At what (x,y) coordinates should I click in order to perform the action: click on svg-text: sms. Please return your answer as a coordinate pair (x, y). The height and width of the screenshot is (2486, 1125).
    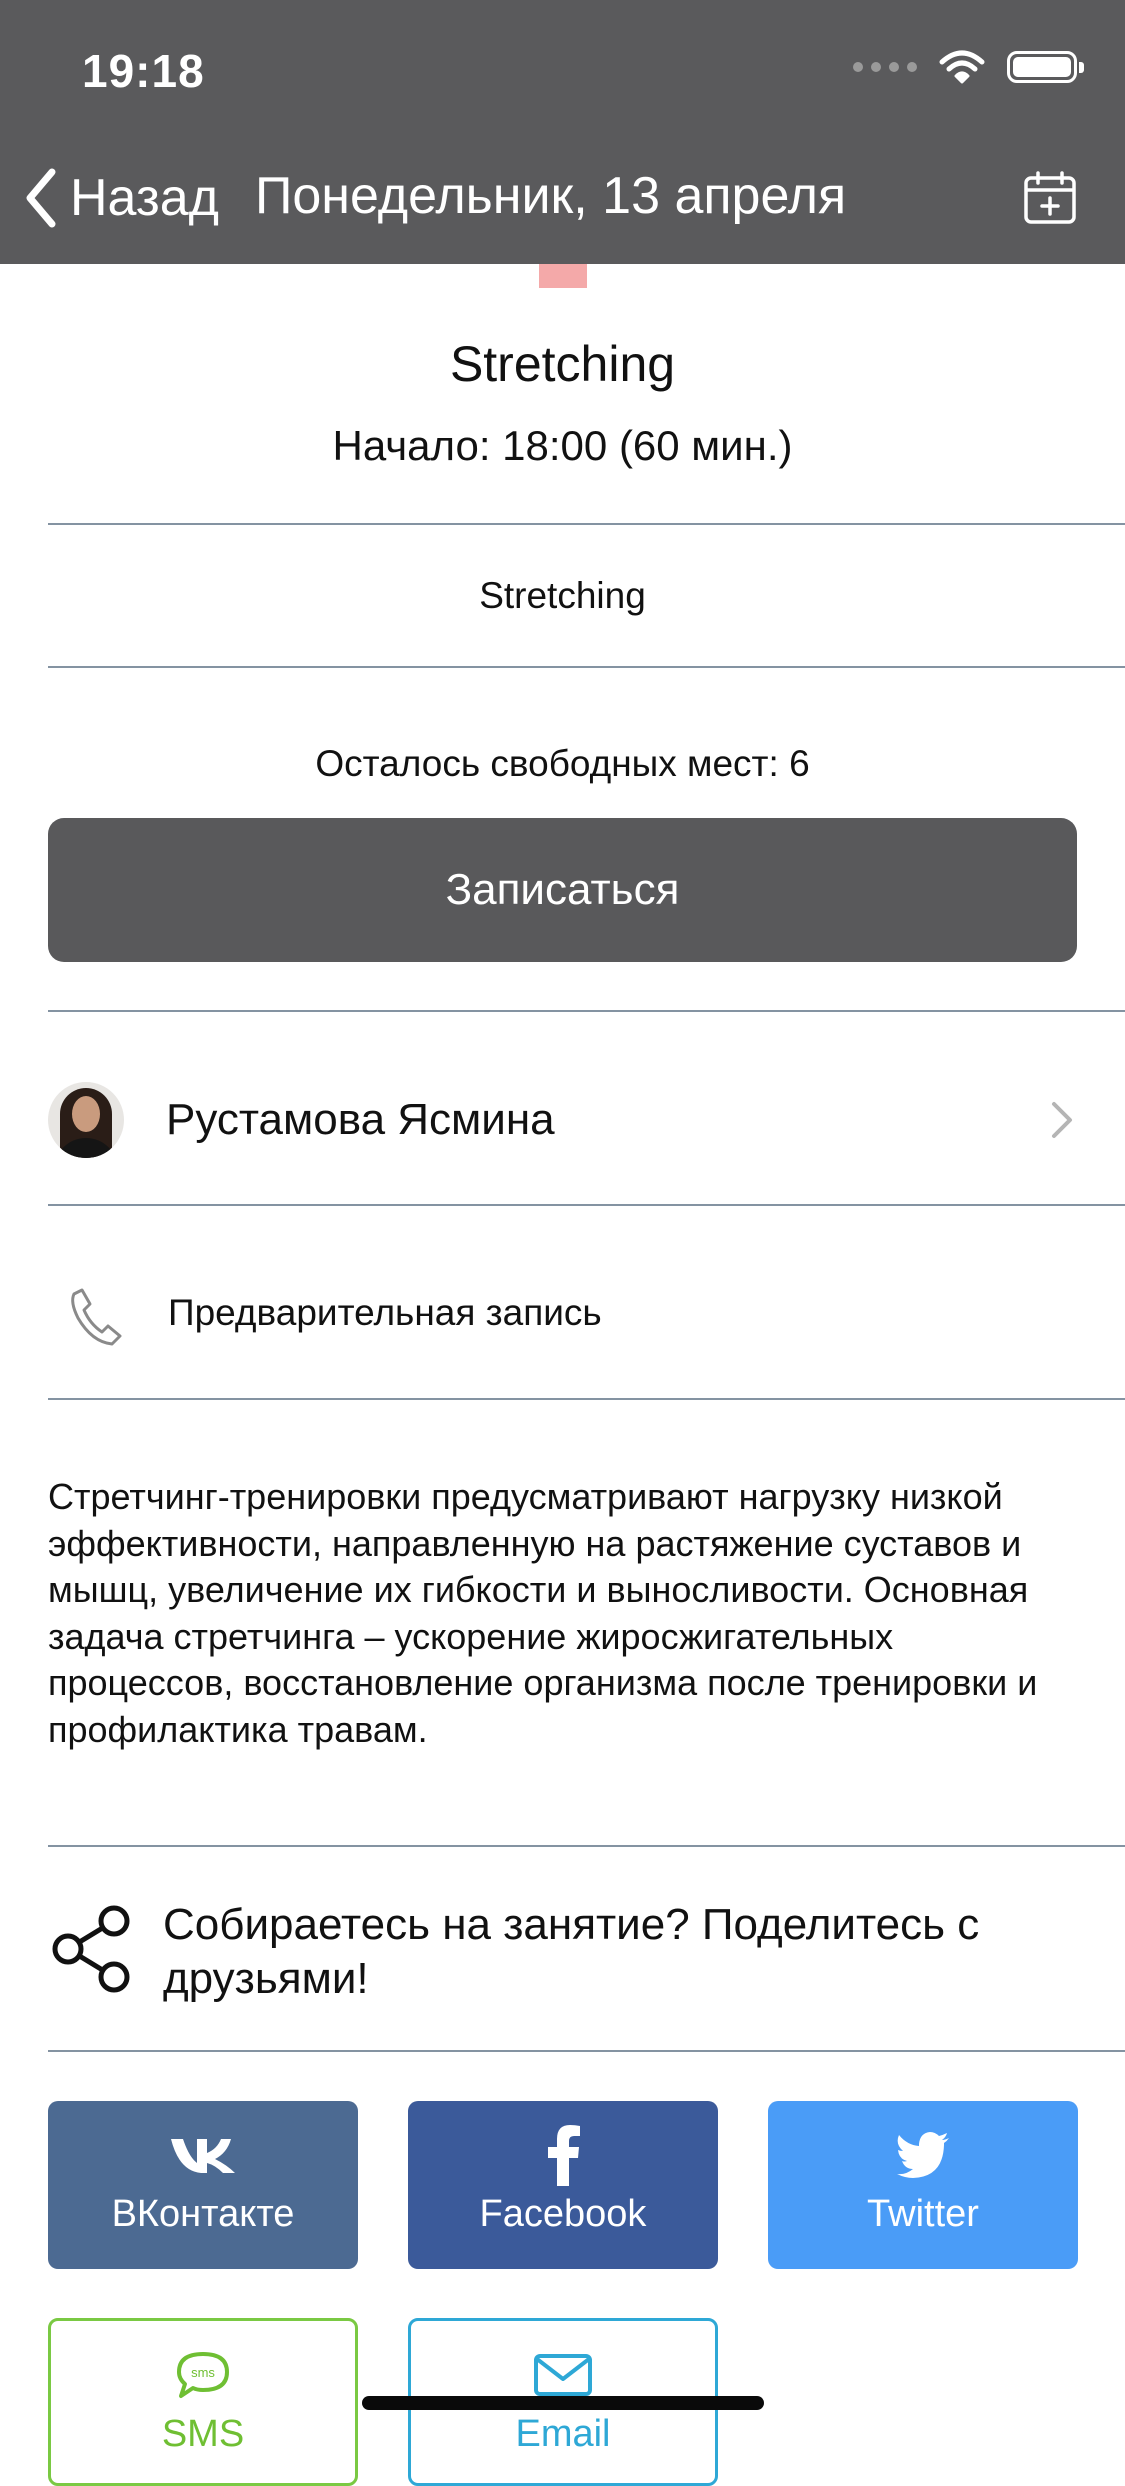
    Looking at the image, I should click on (203, 2372).